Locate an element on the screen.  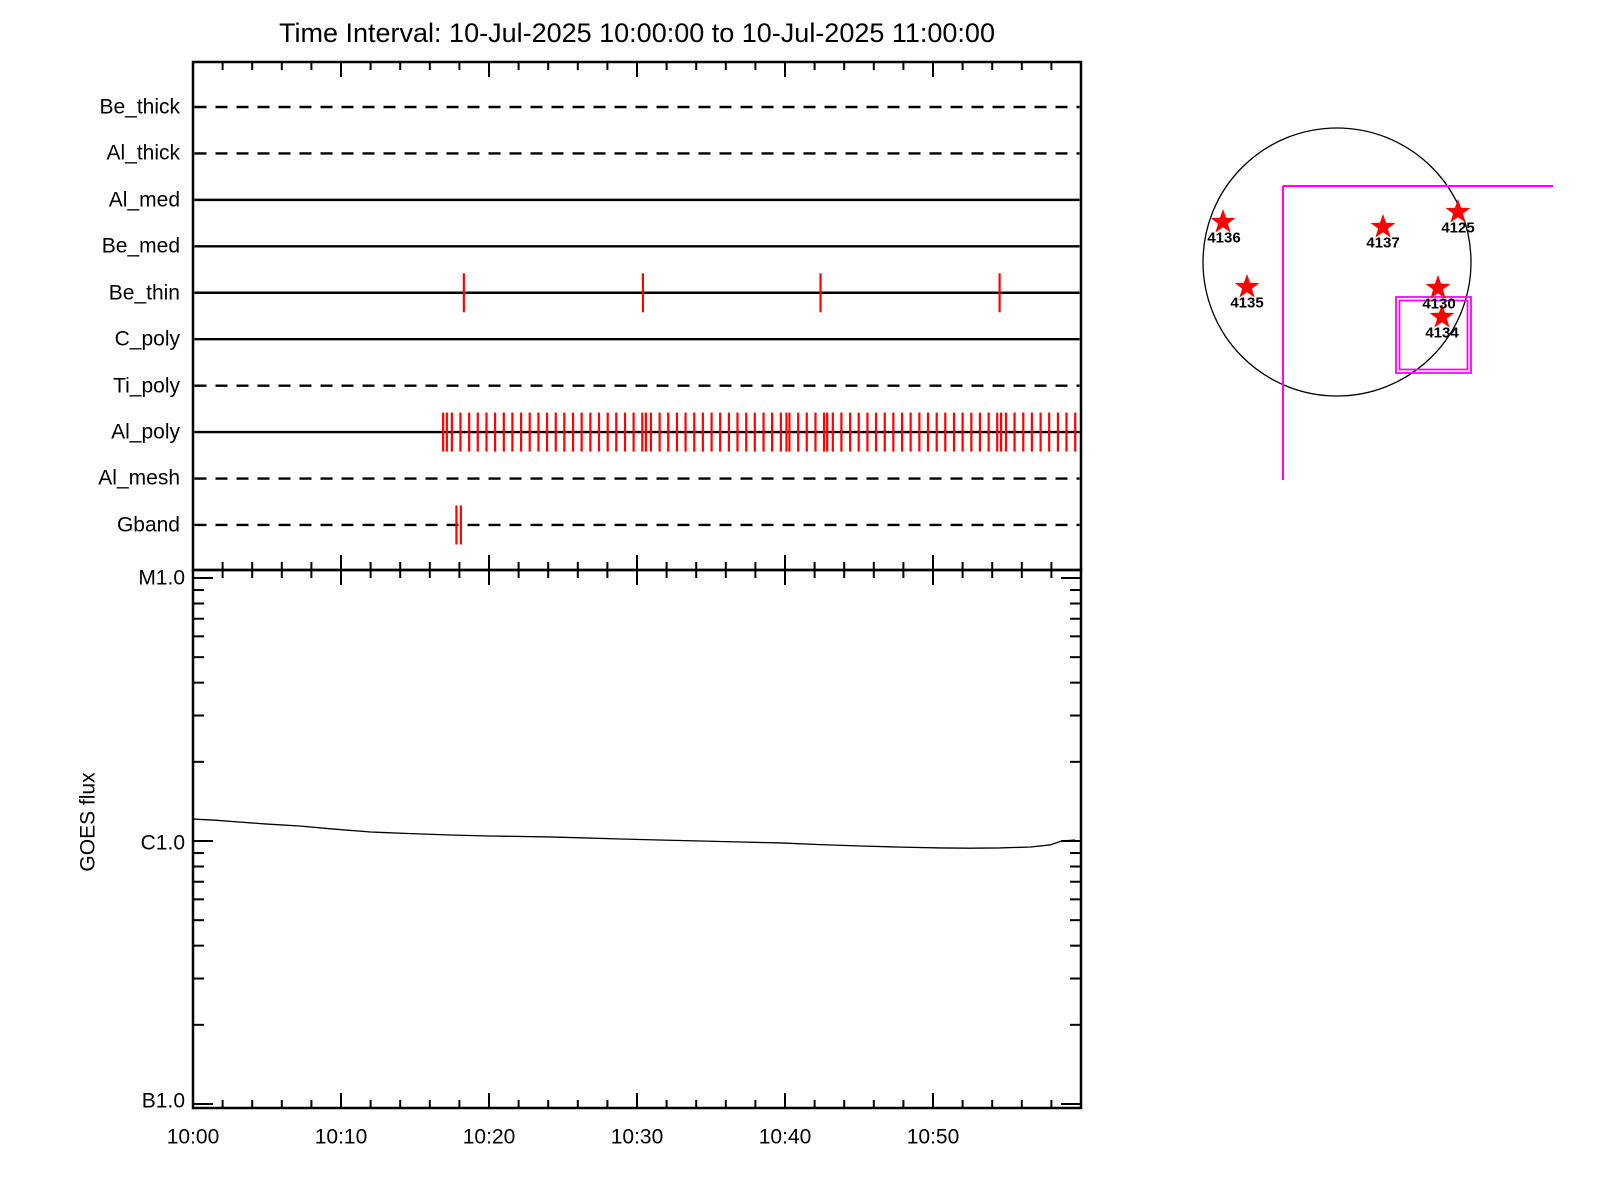
filter-label-gband: Gband is located at coordinates (148, 525).